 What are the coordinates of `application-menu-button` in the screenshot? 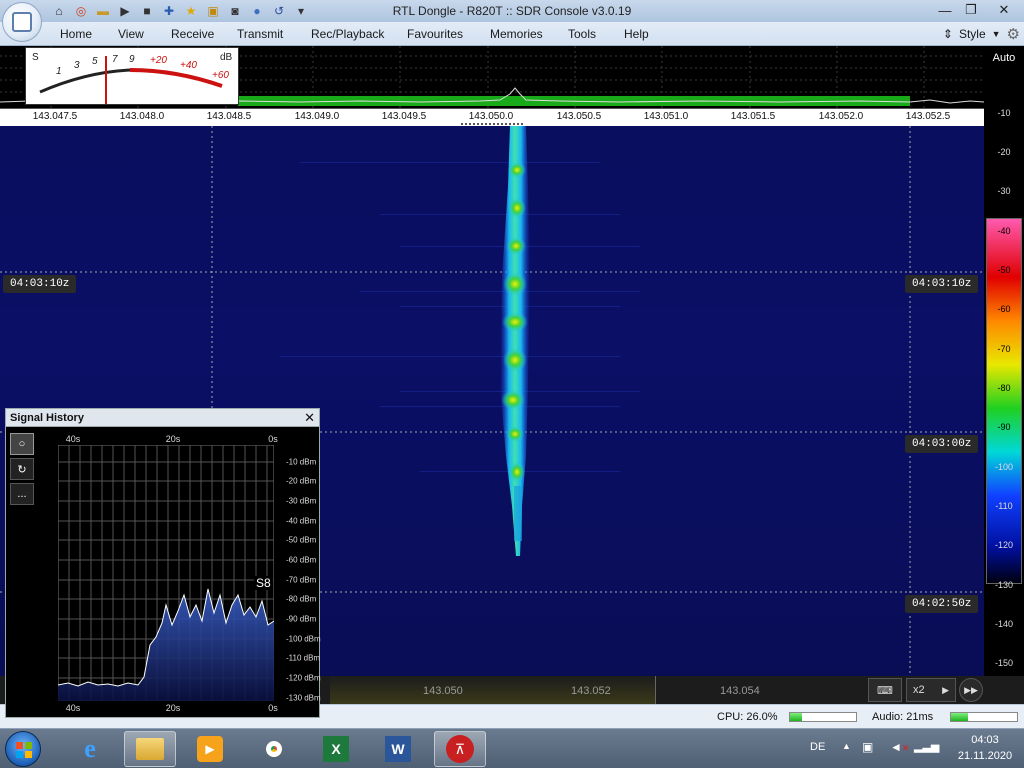 It's located at (22, 22).